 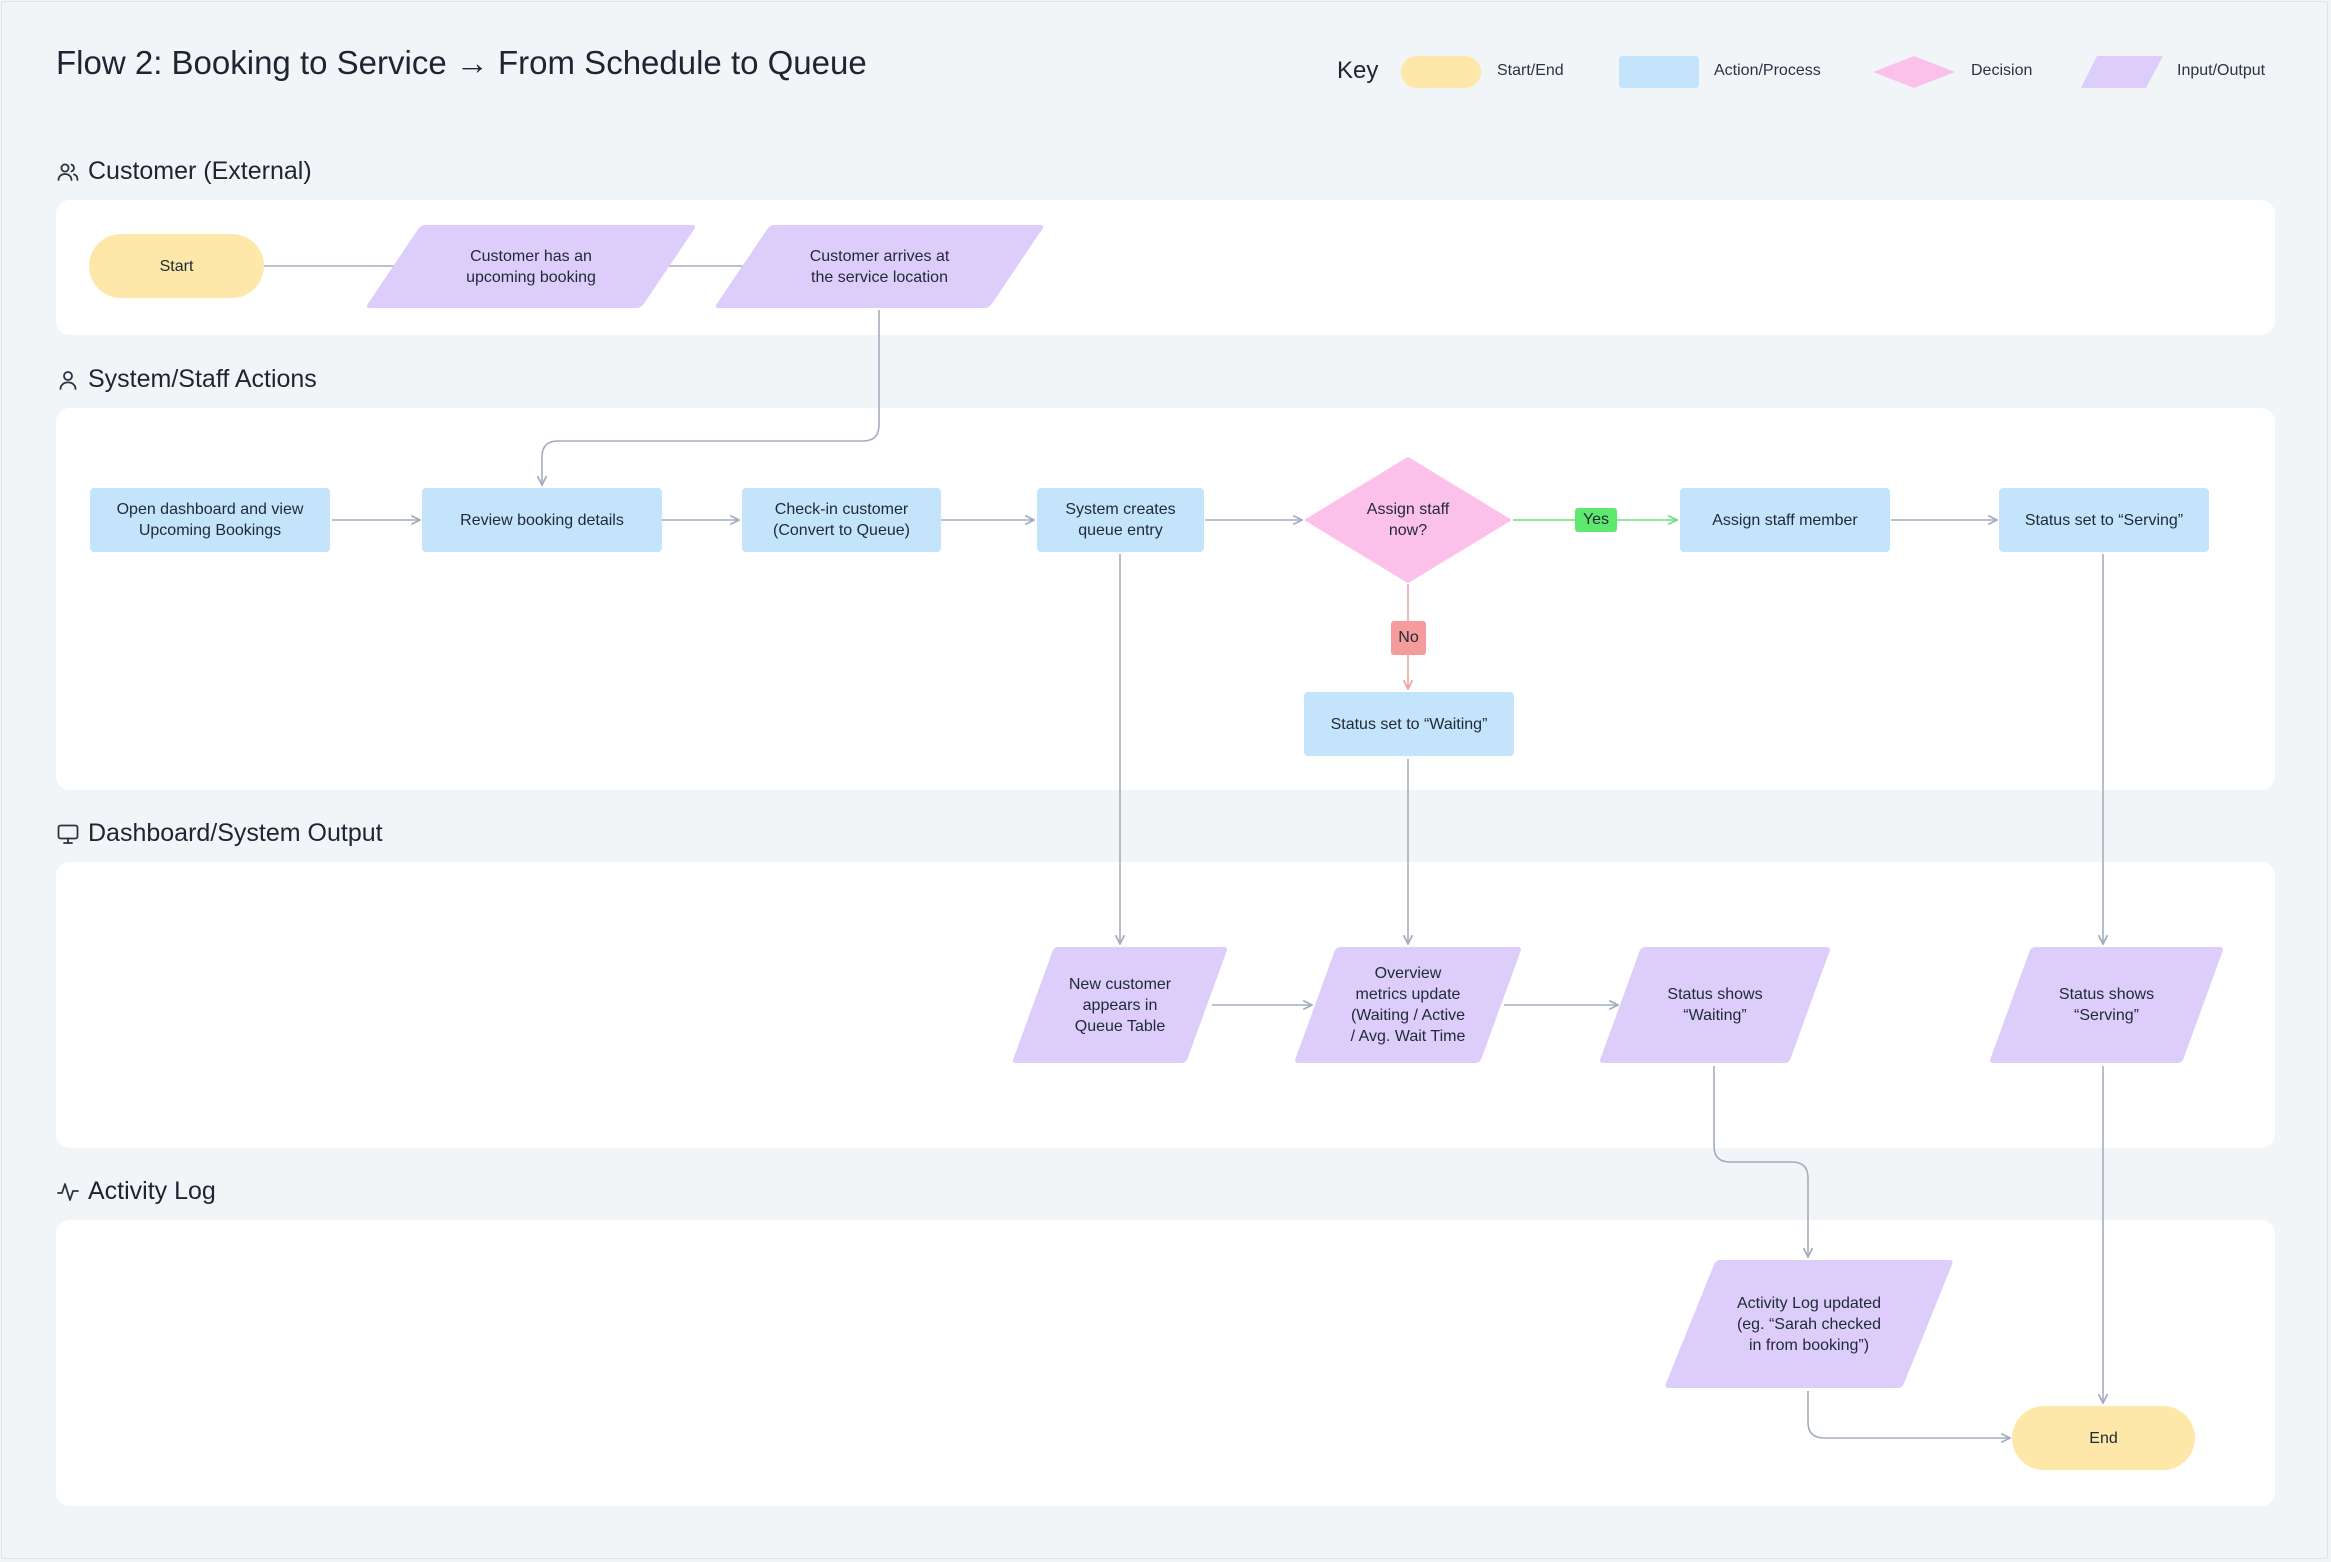 What do you see at coordinates (1120, 520) in the screenshot?
I see `queue-entry-node: System creates queue entry` at bounding box center [1120, 520].